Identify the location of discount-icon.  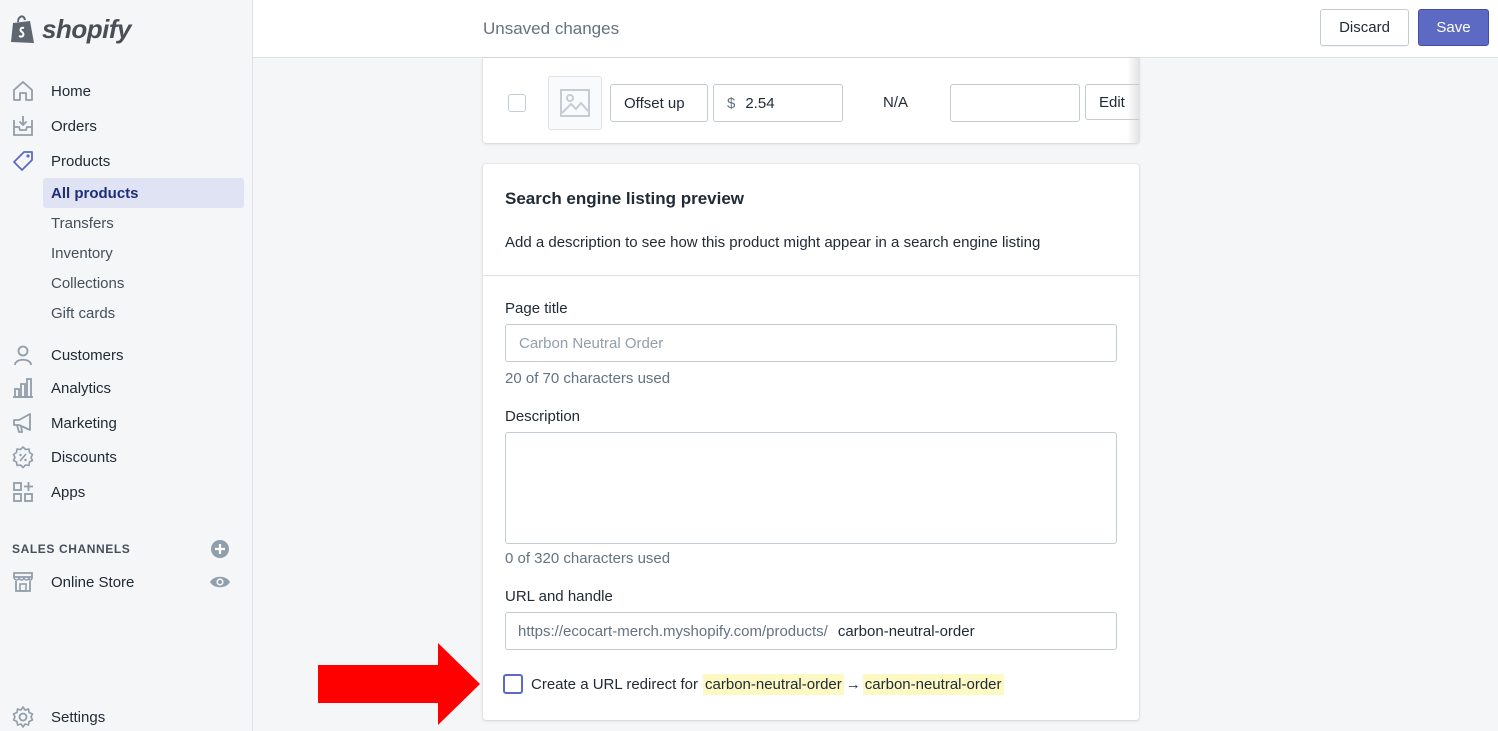
(23, 457).